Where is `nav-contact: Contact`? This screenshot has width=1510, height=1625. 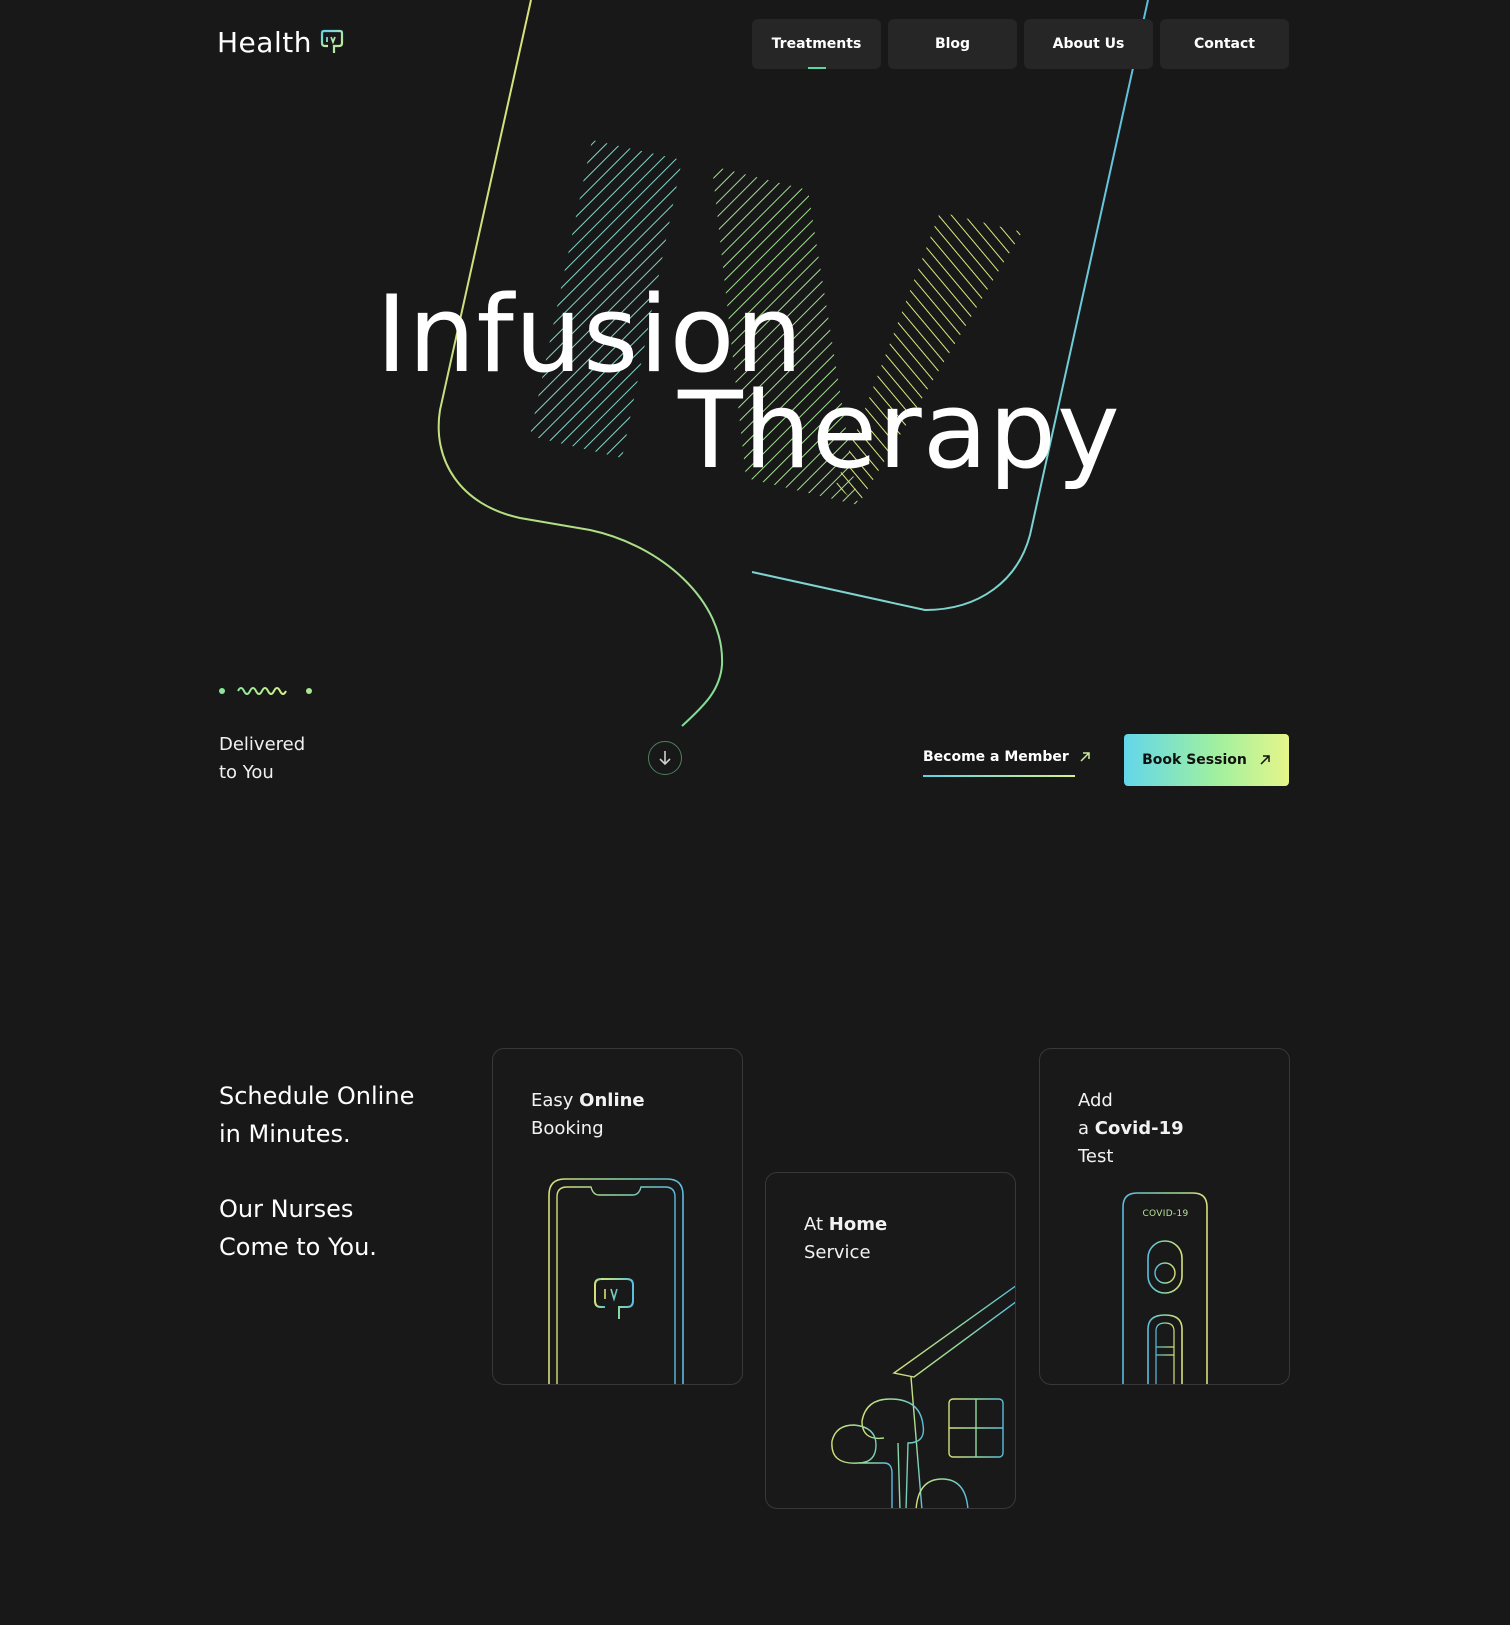
nav-contact: Contact is located at coordinates (1224, 44).